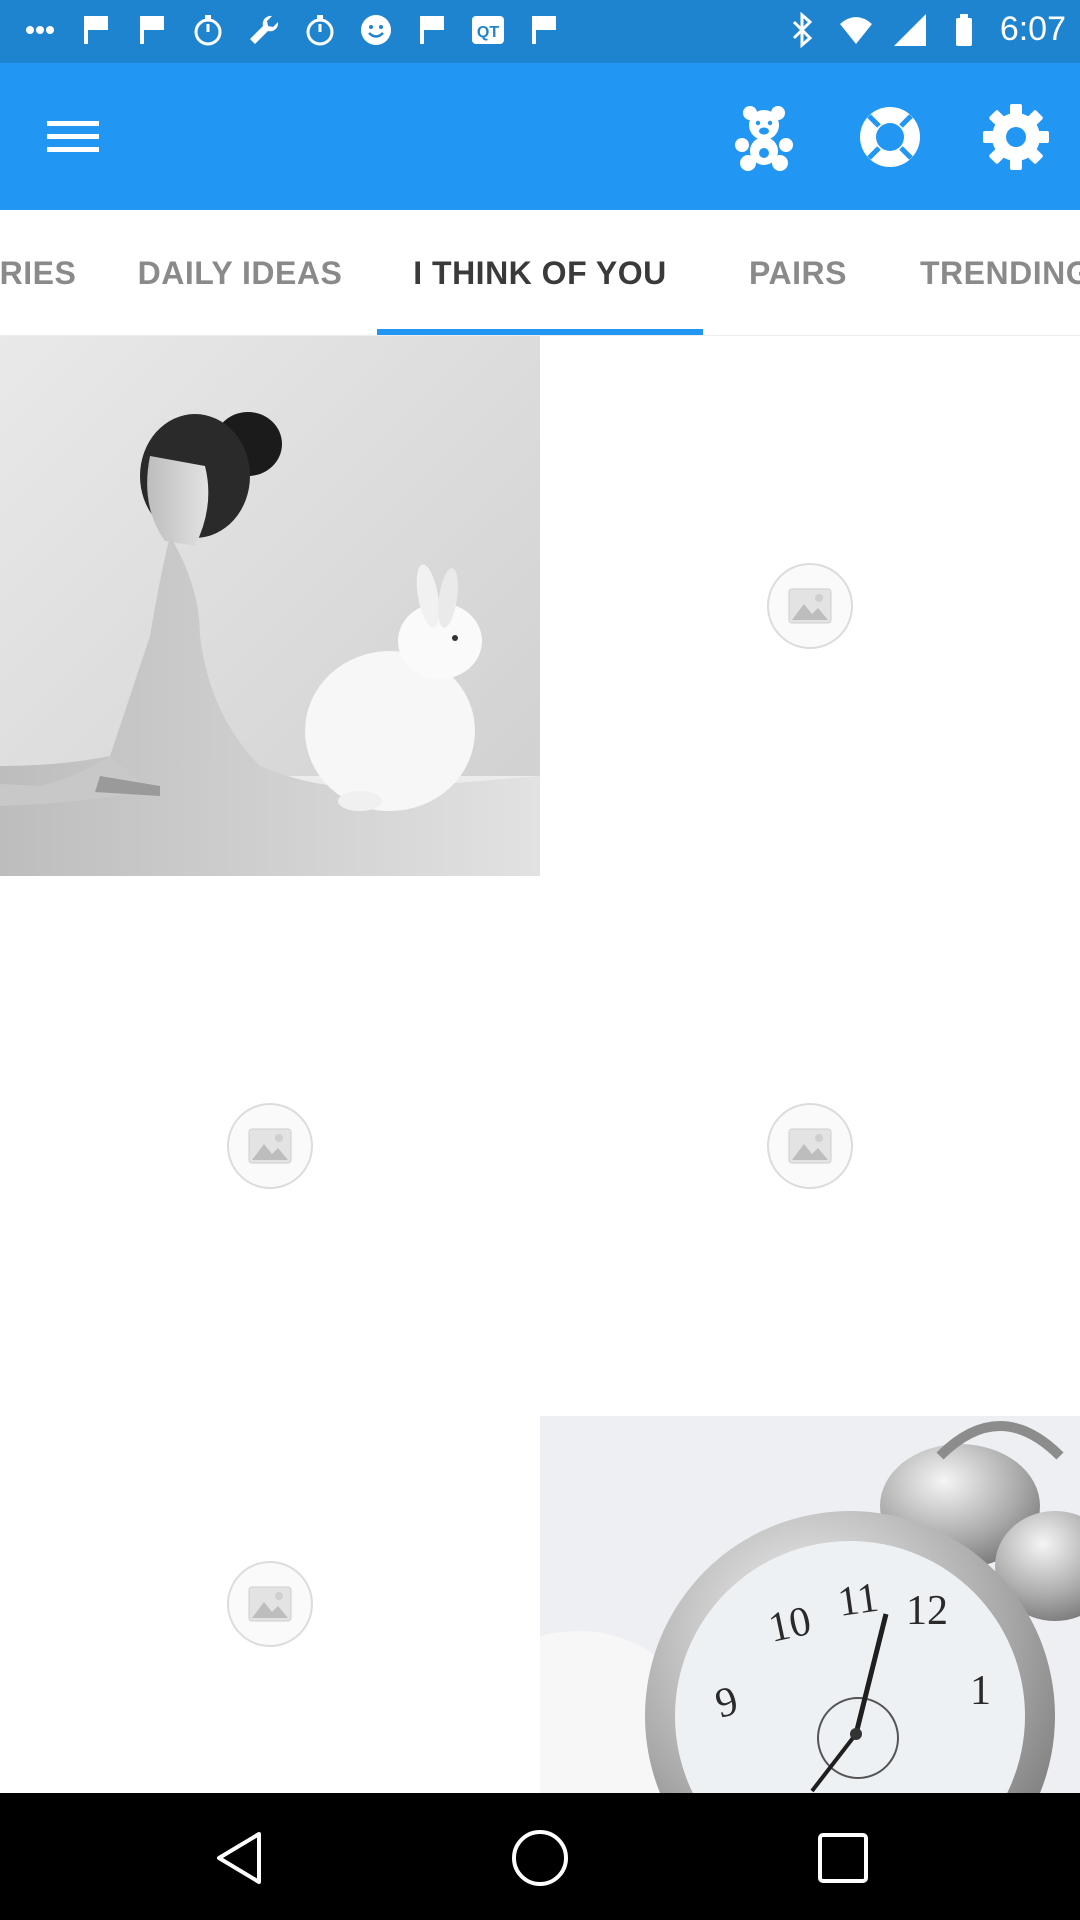 The height and width of the screenshot is (1920, 1080). I want to click on teddy-bear-button, so click(764, 137).